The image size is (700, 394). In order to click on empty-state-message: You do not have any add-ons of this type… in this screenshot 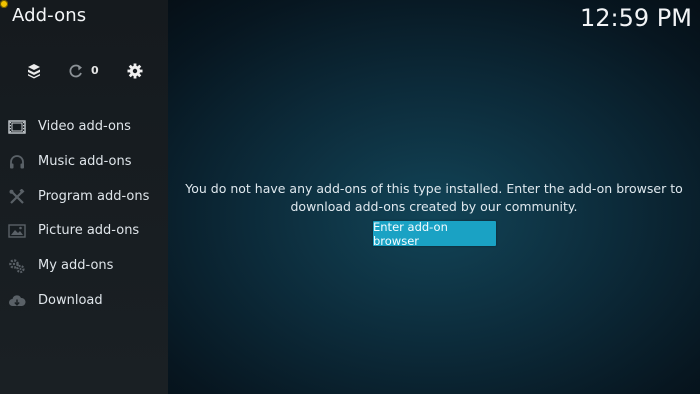, I will do `click(434, 197)`.